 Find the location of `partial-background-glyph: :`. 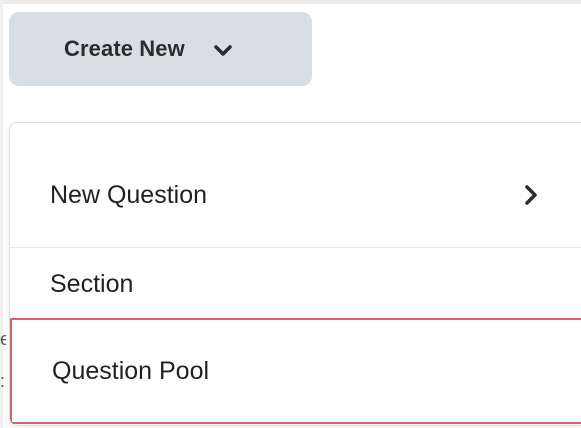

partial-background-glyph: : is located at coordinates (3, 381).